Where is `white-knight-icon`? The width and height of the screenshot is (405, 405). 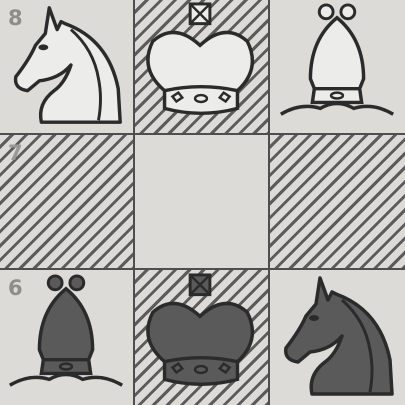 white-knight-icon is located at coordinates (66, 66).